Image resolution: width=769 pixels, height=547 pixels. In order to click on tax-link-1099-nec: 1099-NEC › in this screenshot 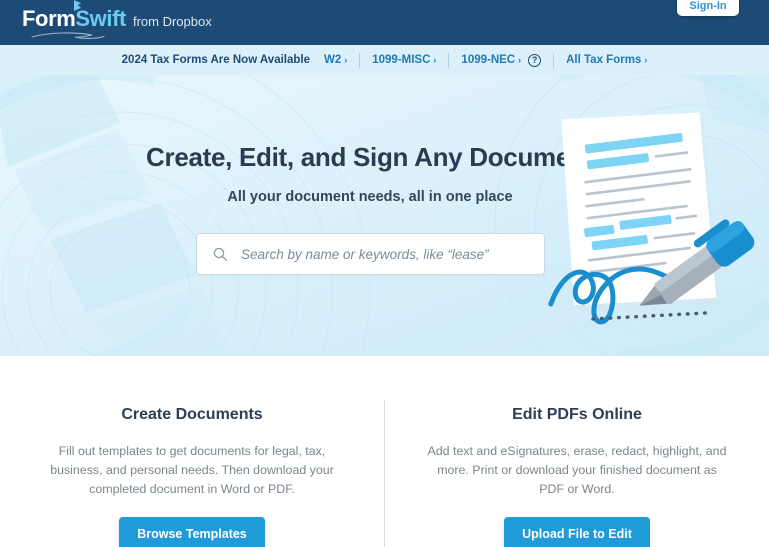, I will do `click(491, 60)`.